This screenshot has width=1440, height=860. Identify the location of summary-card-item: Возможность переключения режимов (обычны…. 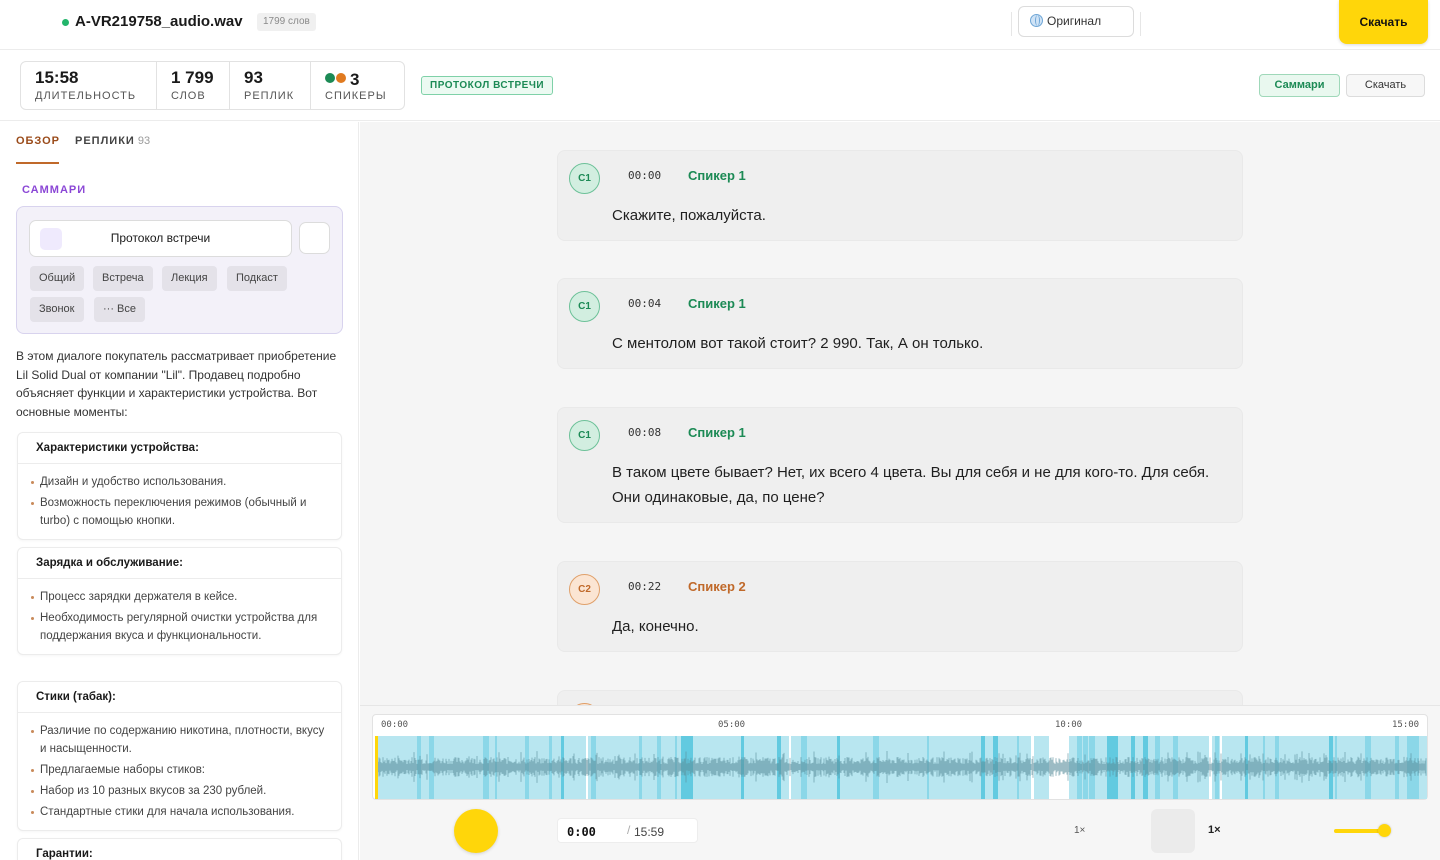
(181, 512).